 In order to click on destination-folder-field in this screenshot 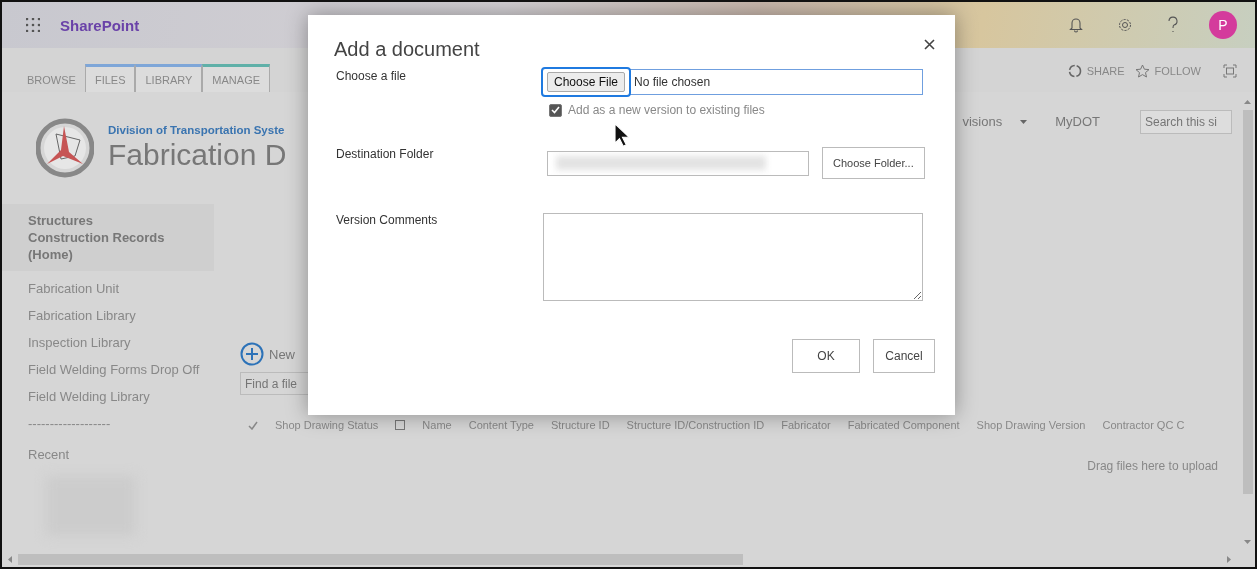, I will do `click(678, 163)`.